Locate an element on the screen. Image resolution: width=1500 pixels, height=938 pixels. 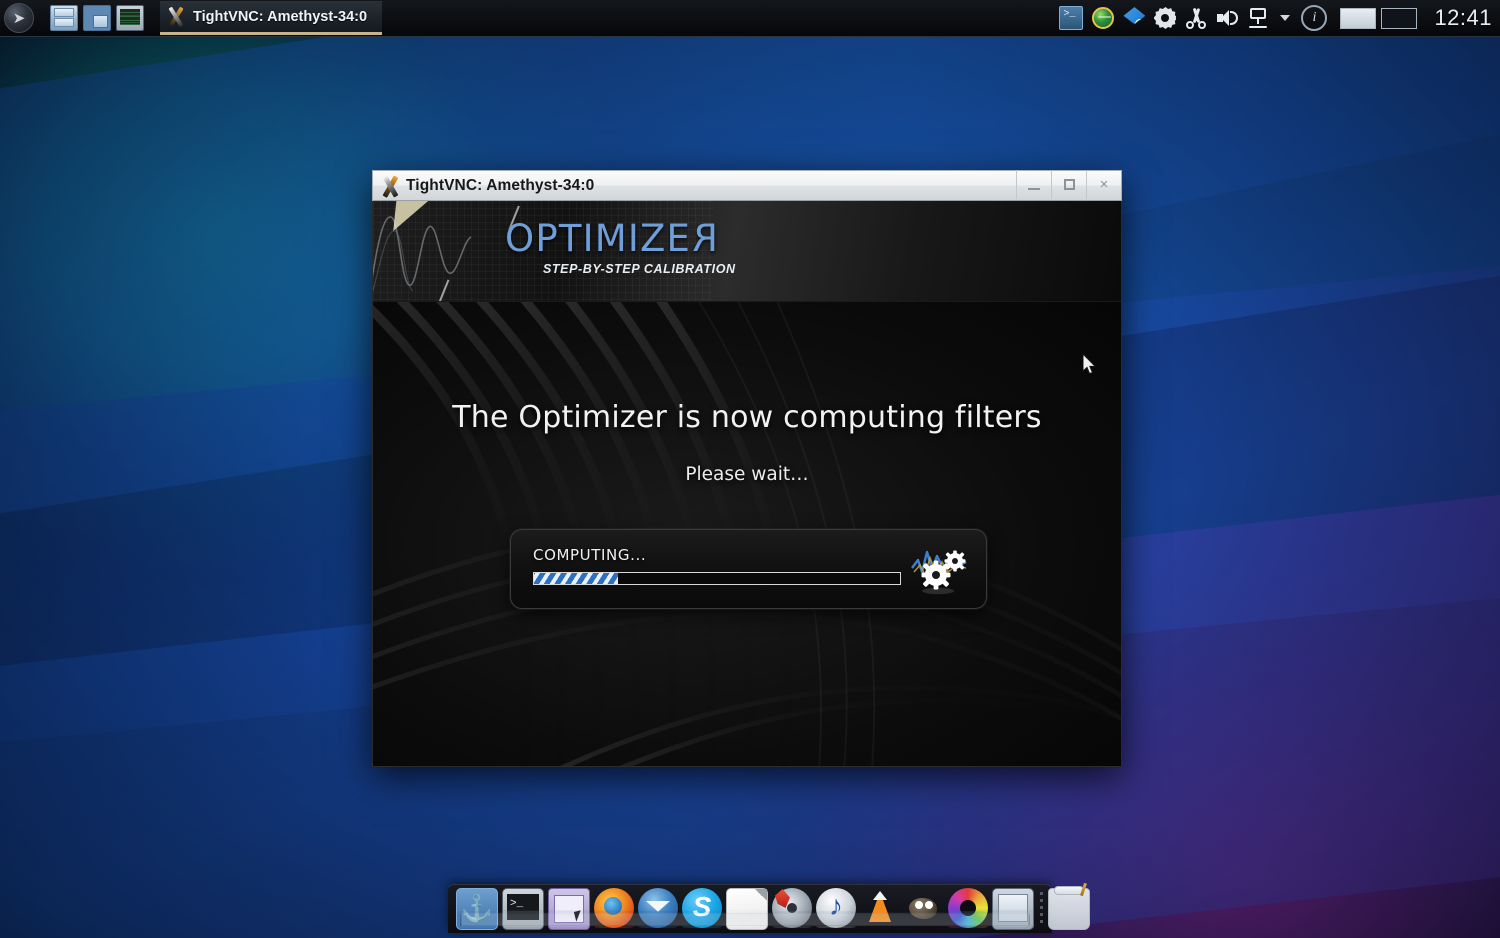
antivirus-globe-icon is located at coordinates (1103, 18).